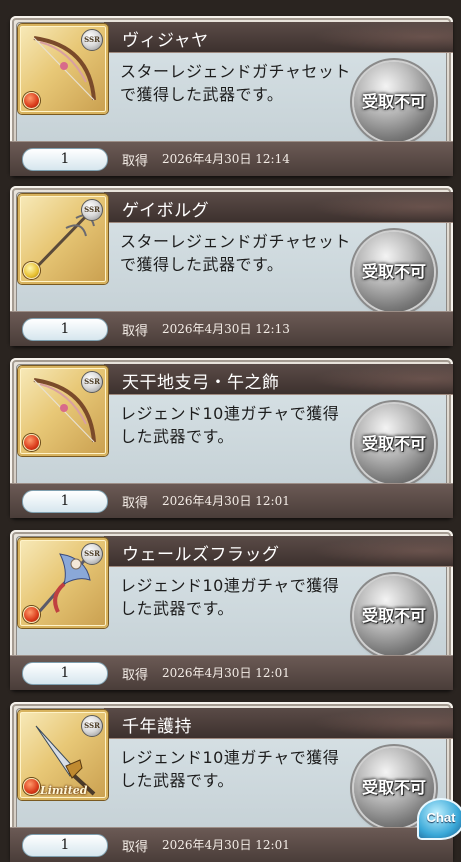  I want to click on acquired-timestamp: 2026年4月30日 12:14, so click(226, 159).